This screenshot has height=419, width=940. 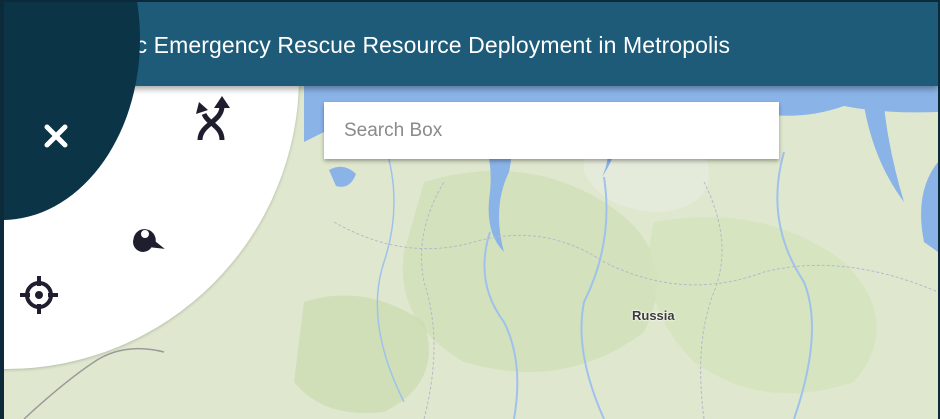 What do you see at coordinates (551, 130) in the screenshot?
I see `search-input` at bounding box center [551, 130].